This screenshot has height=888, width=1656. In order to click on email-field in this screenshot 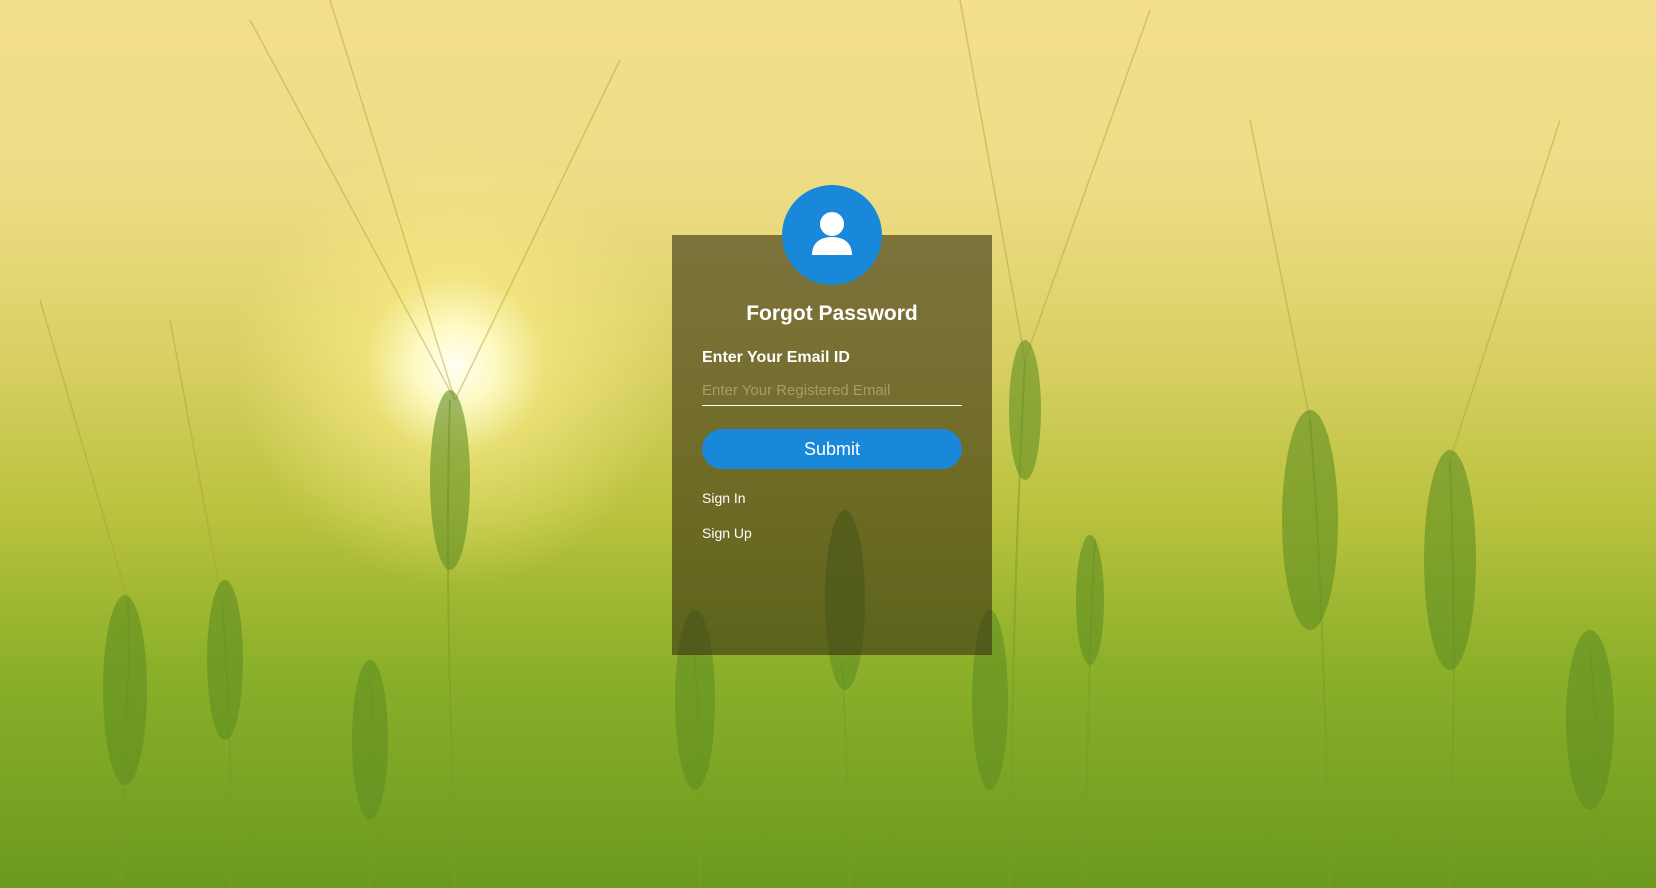, I will do `click(832, 391)`.